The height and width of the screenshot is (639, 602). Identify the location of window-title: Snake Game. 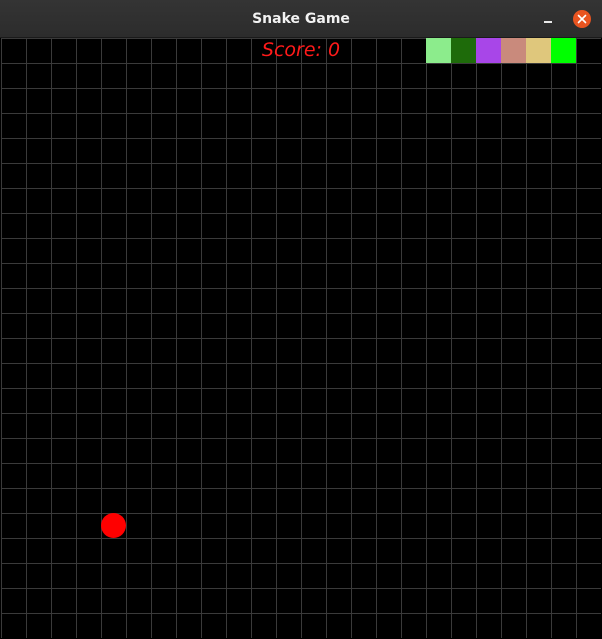
(301, 19).